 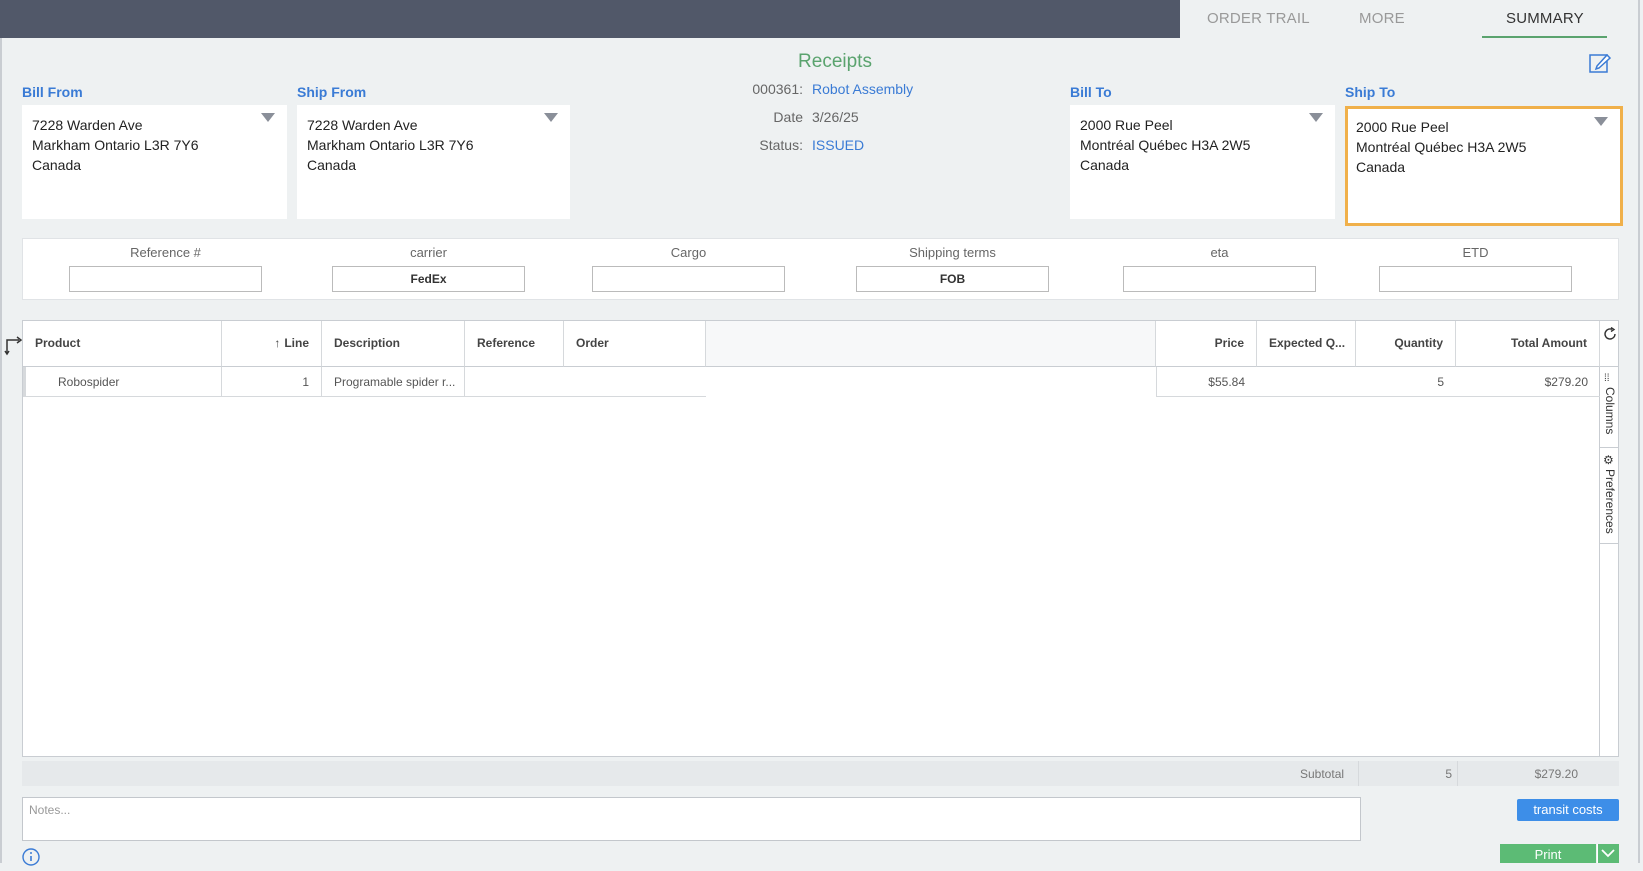 What do you see at coordinates (952, 279) in the screenshot?
I see `shipping-terms-input: FOB` at bounding box center [952, 279].